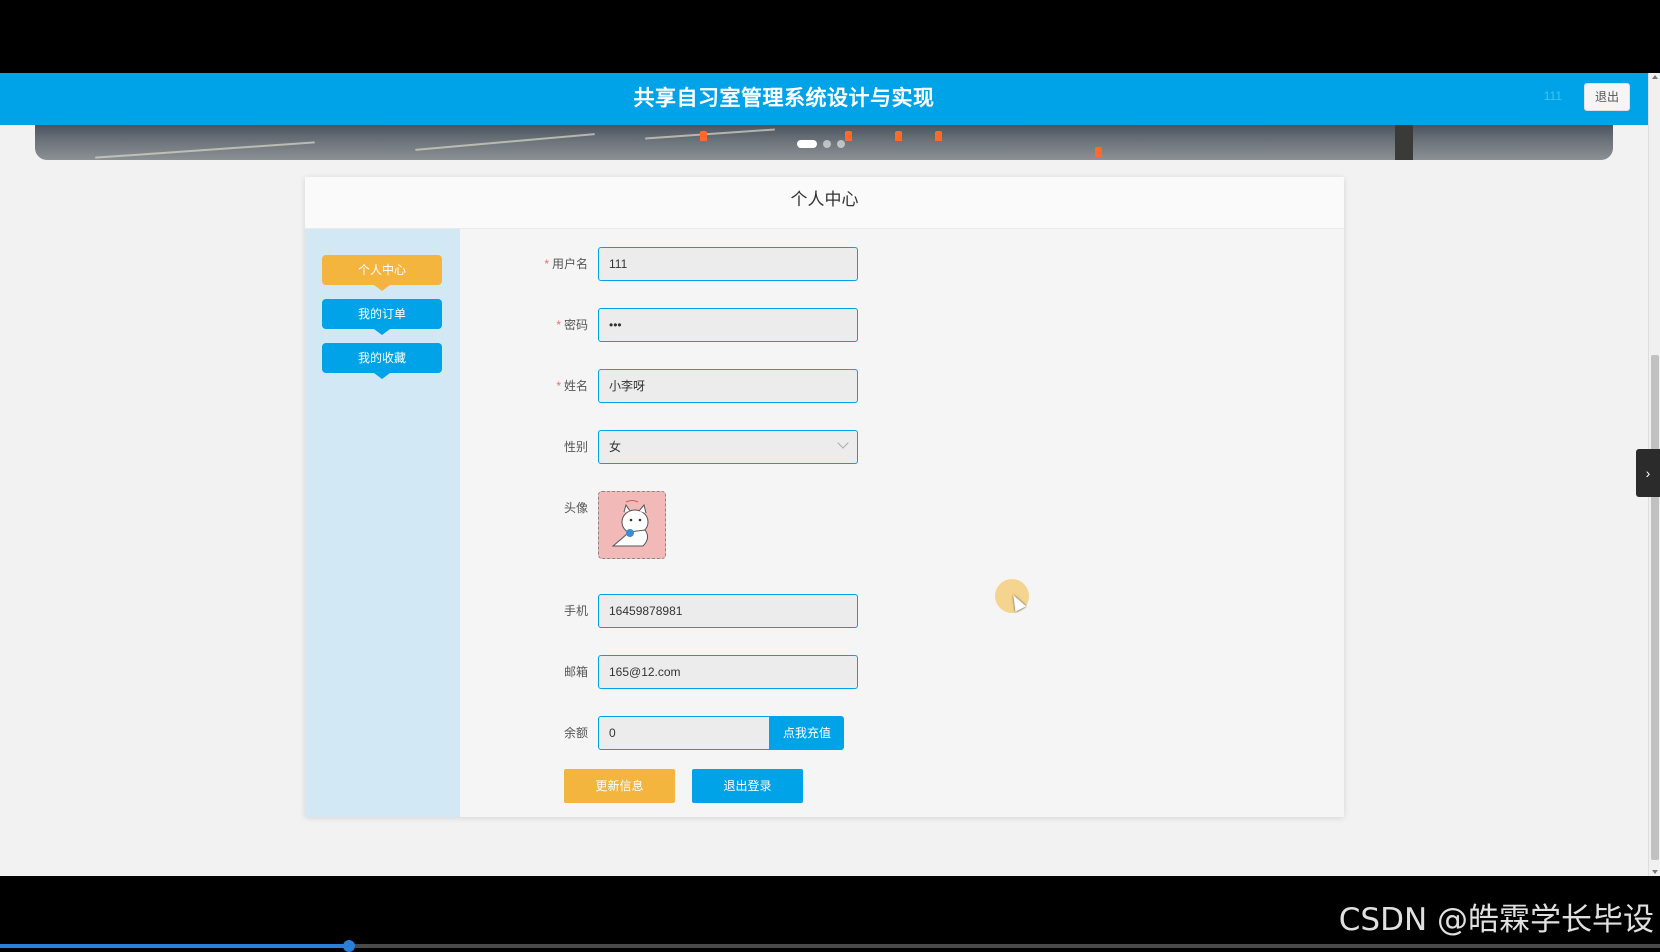 The height and width of the screenshot is (952, 1660). What do you see at coordinates (575, 508) in the screenshot?
I see `avatar-label: 头像` at bounding box center [575, 508].